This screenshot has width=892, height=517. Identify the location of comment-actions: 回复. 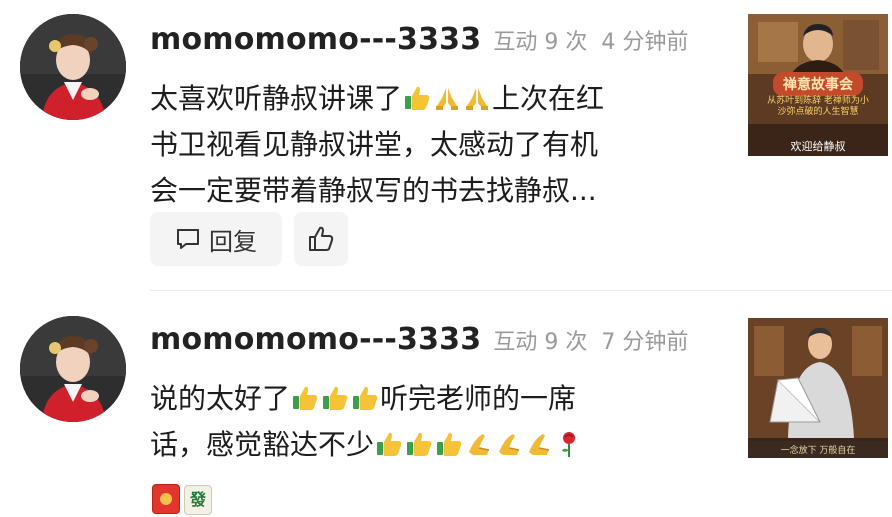
(249, 239).